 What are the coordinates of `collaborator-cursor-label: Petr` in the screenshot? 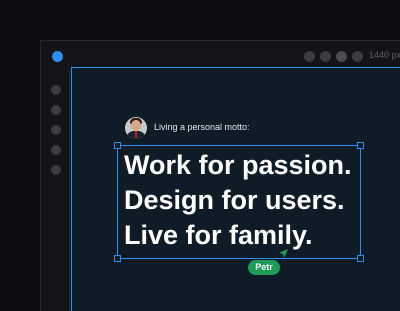 It's located at (264, 267).